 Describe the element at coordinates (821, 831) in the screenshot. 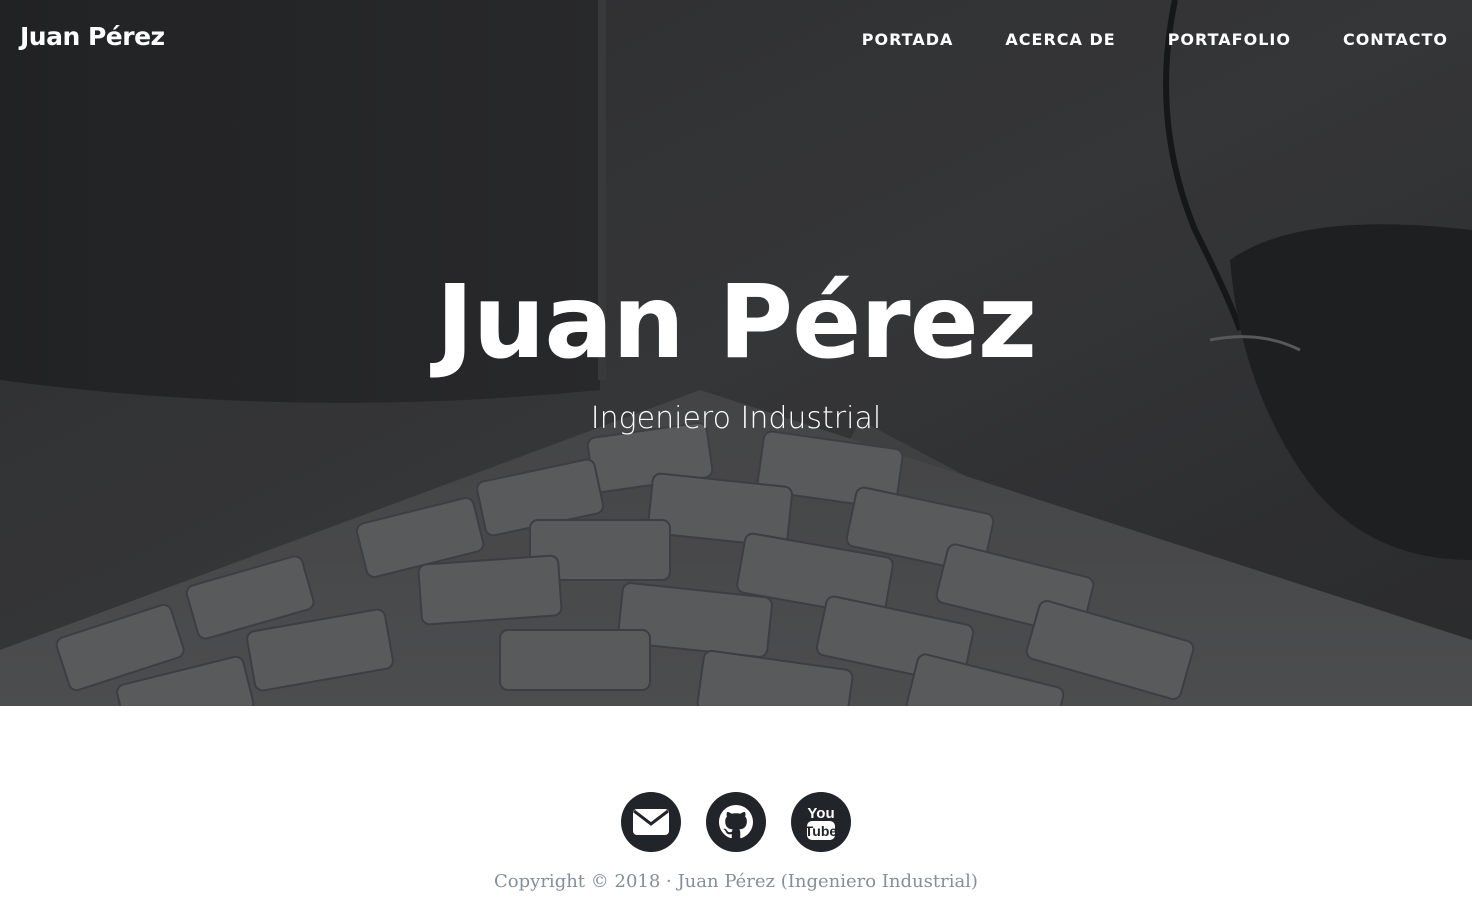

I see `svg-text: Tube` at that location.